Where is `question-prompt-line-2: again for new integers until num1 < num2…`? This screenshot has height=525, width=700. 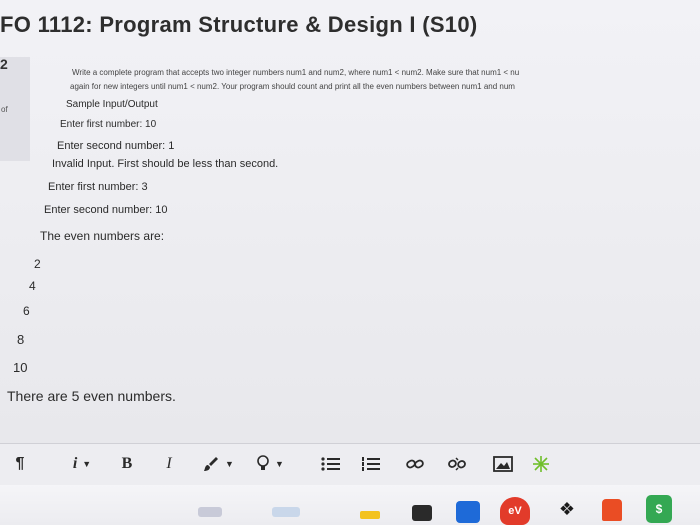 question-prompt-line-2: again for new integers until num1 < num2… is located at coordinates (292, 86).